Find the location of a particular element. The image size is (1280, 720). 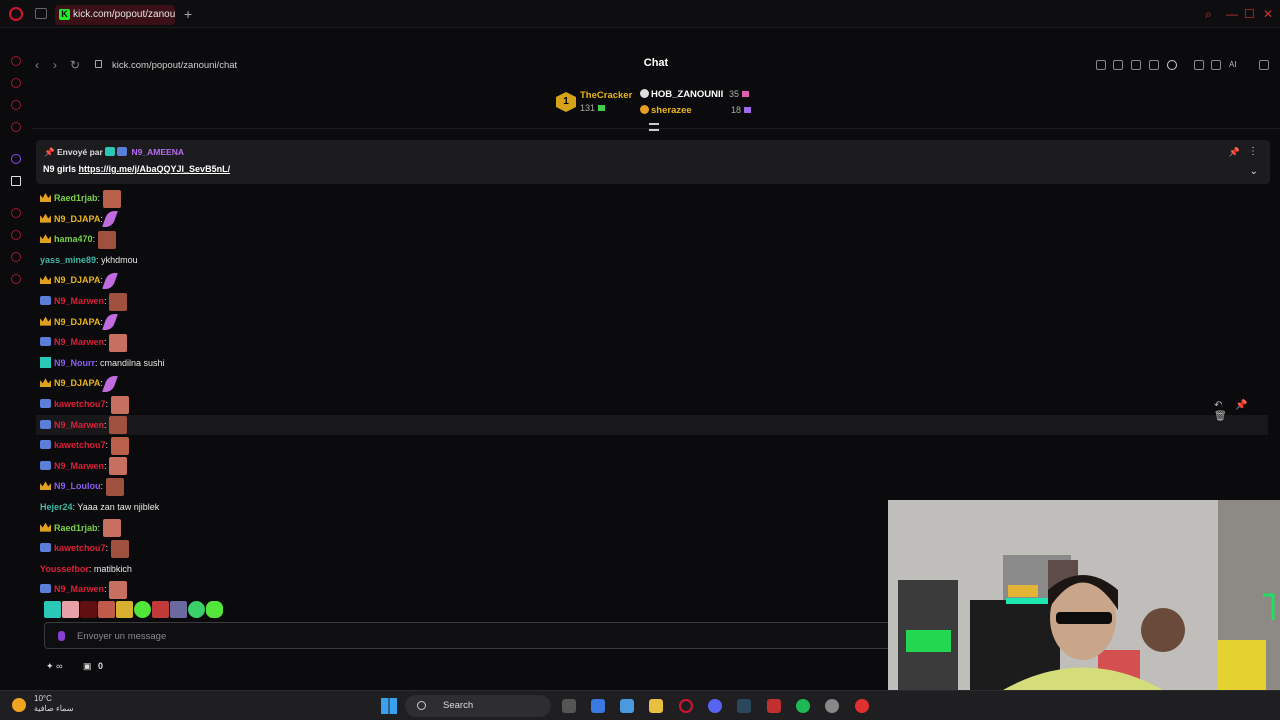

x-icon is located at coordinates (16, 181).